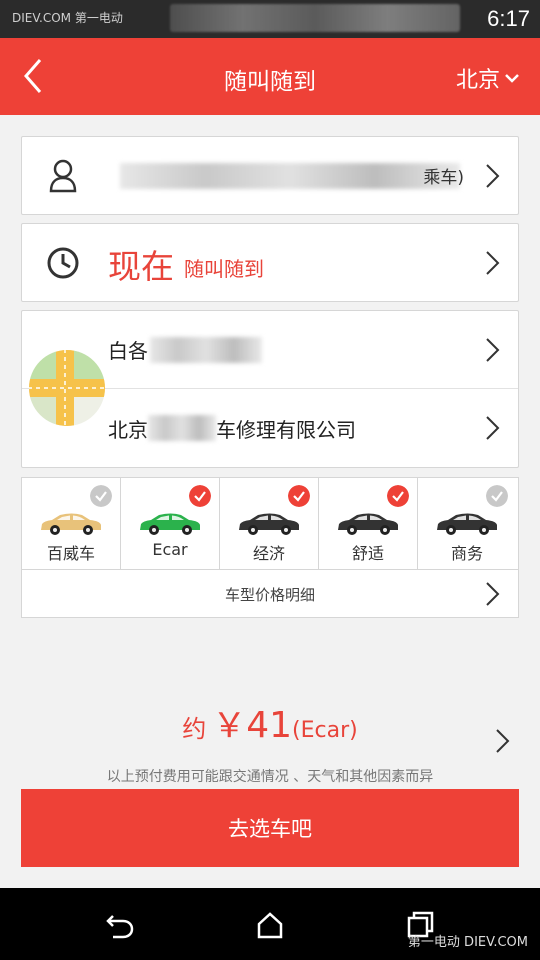 The width and height of the screenshot is (540, 960). I want to click on time-row: 现在 随叫随到, so click(270, 262).